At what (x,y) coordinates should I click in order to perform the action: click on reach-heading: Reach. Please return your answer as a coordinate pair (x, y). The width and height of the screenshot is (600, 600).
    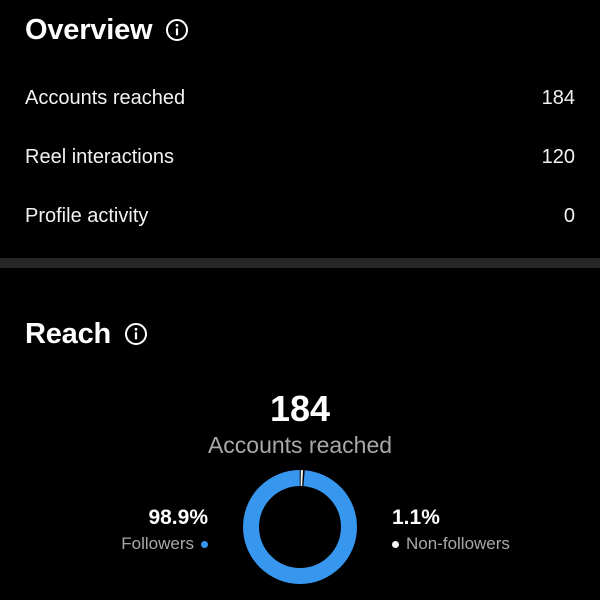
    Looking at the image, I should click on (86, 334).